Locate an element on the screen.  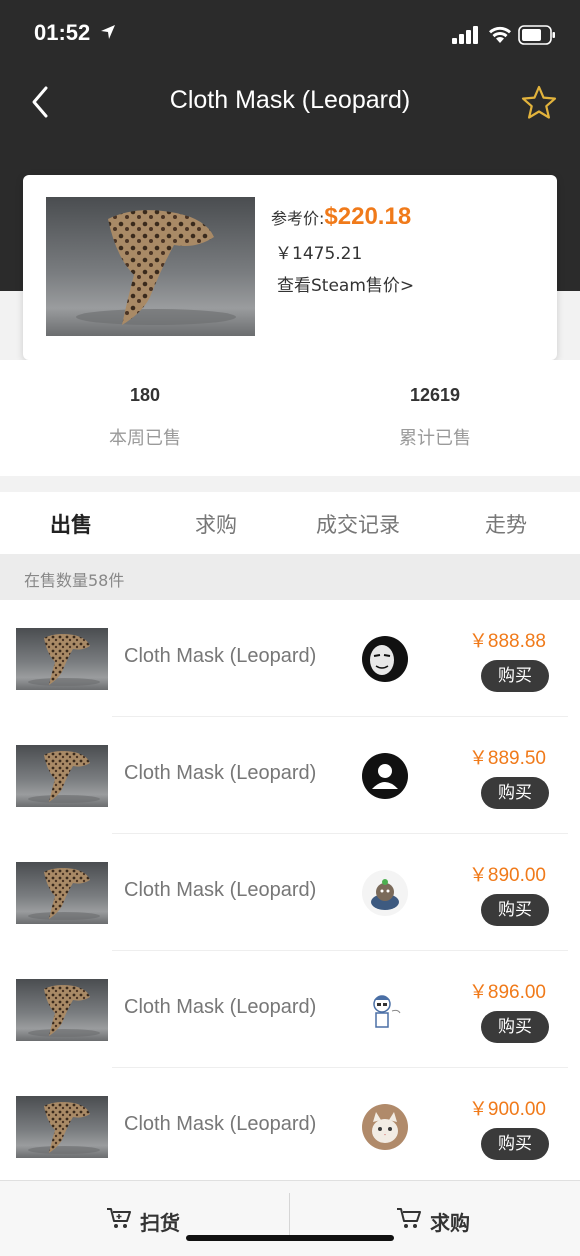
cat-avatar is located at coordinates (385, 1127).